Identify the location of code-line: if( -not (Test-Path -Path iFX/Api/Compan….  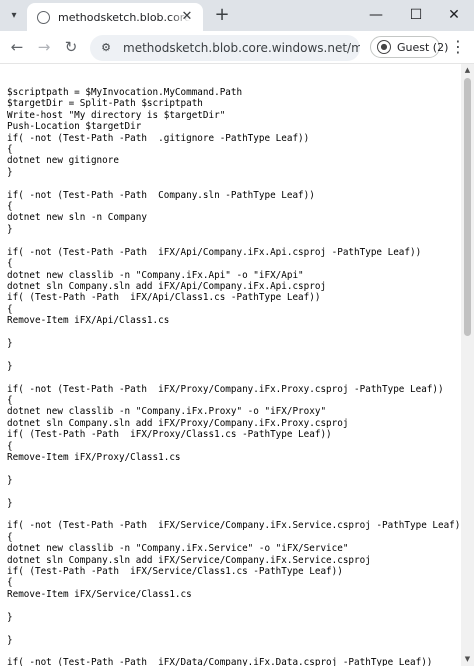
(214, 252).